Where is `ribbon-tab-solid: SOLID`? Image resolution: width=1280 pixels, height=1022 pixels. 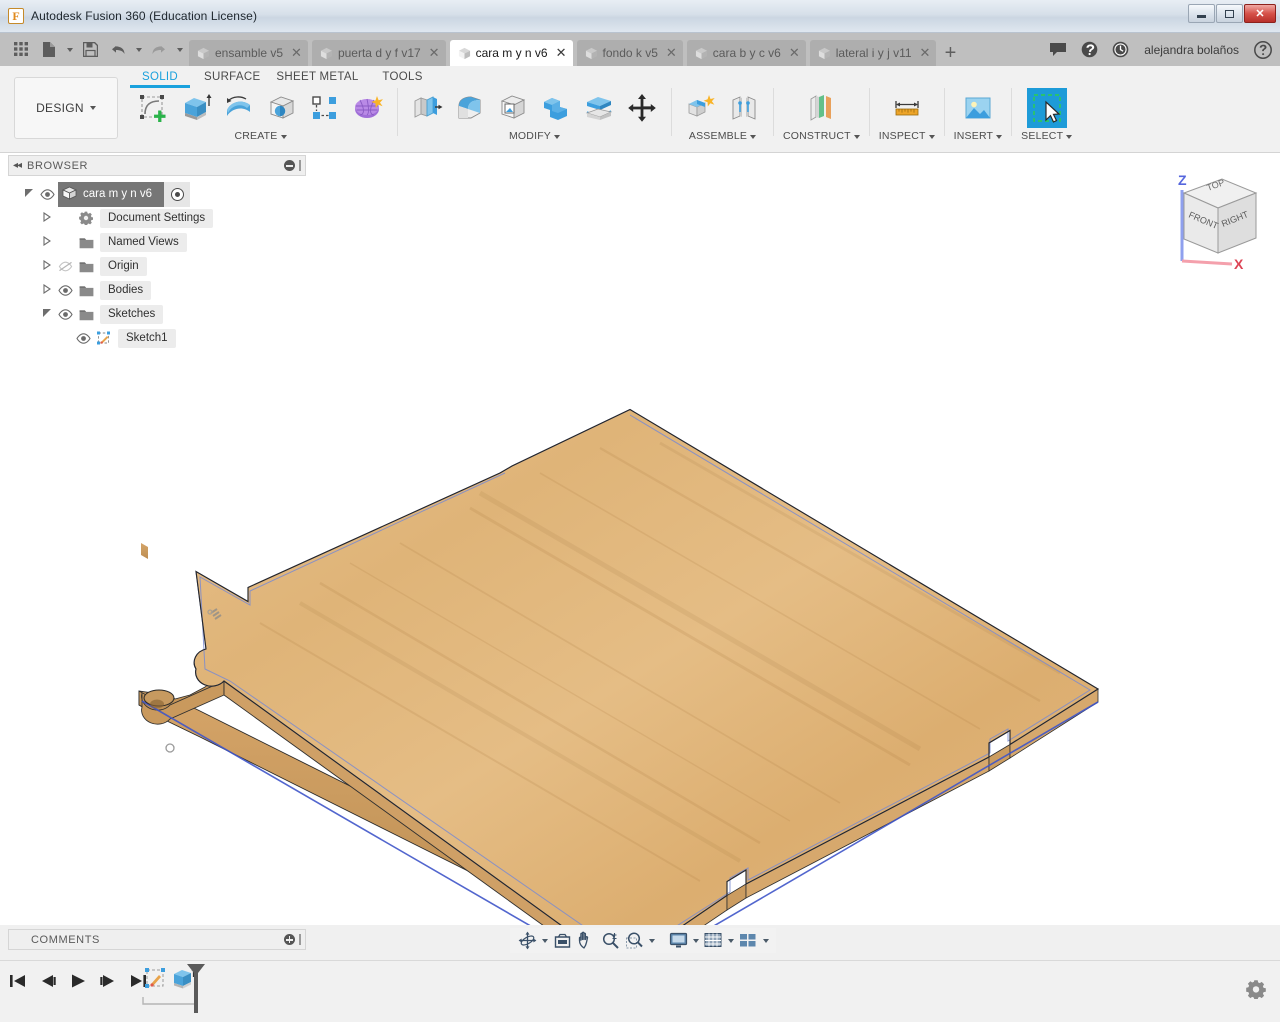 ribbon-tab-solid: SOLID is located at coordinates (160, 78).